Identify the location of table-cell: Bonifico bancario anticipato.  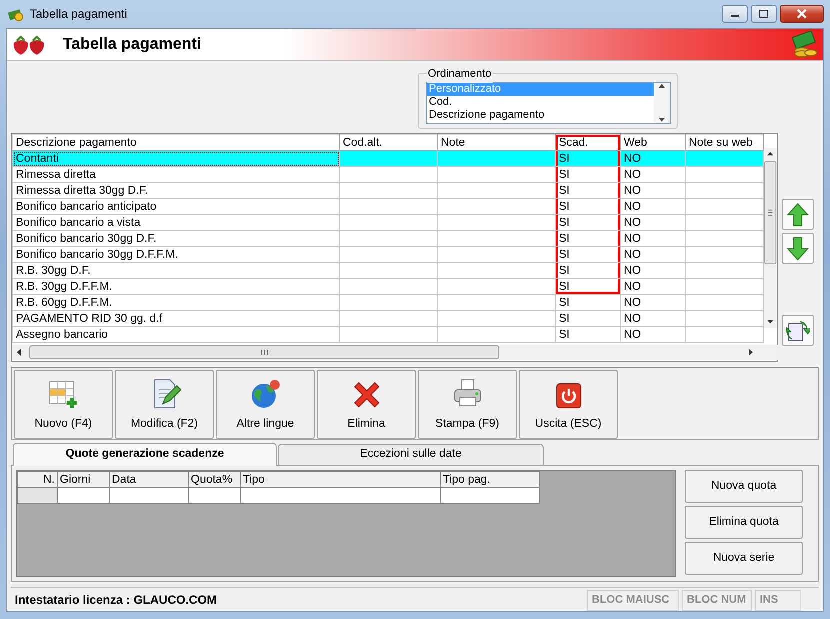
(176, 206).